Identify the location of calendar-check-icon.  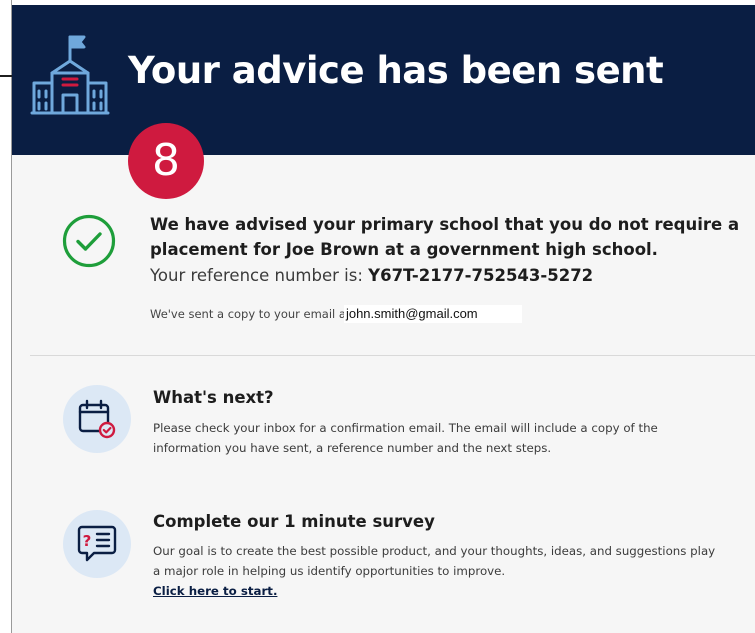
(97, 419).